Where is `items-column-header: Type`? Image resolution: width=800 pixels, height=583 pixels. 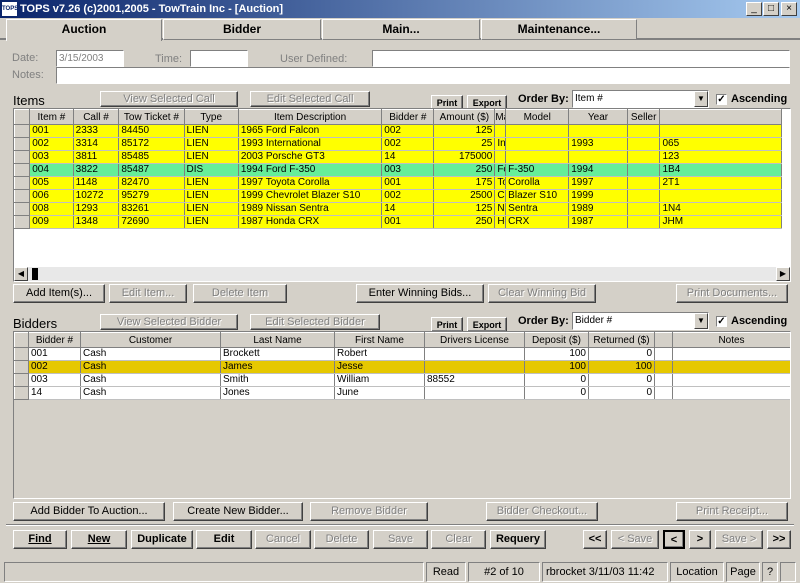
items-column-header: Type is located at coordinates (211, 117).